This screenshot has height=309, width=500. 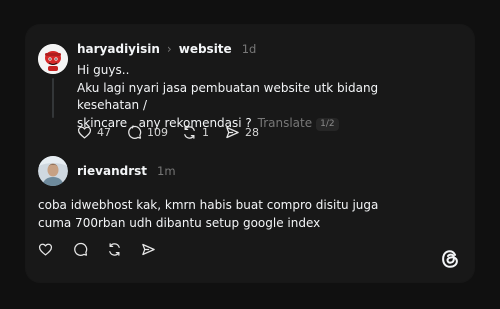 What do you see at coordinates (124, 249) in the screenshot?
I see `reply-repost-button` at bounding box center [124, 249].